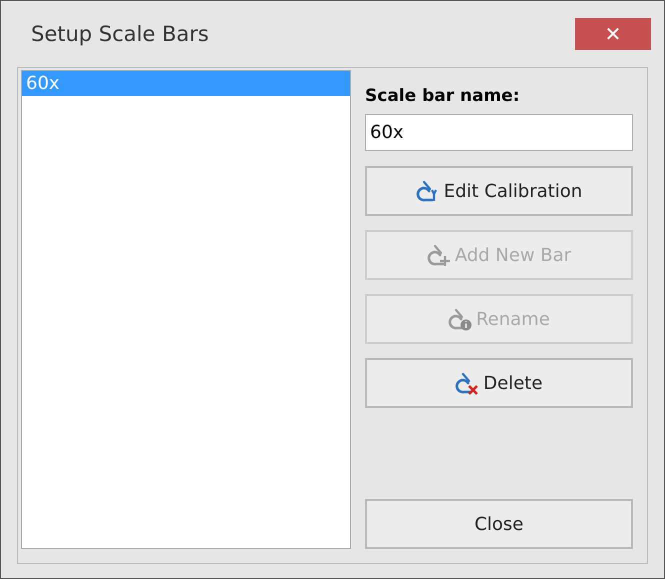 The height and width of the screenshot is (579, 665). What do you see at coordinates (499, 524) in the screenshot?
I see `close-dialog-button: Close` at bounding box center [499, 524].